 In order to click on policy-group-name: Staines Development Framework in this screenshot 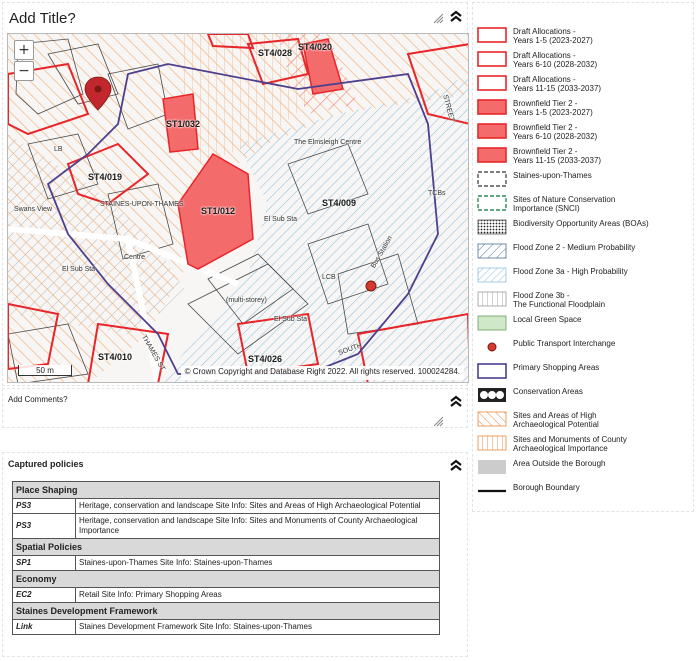, I will do `click(226, 611)`.